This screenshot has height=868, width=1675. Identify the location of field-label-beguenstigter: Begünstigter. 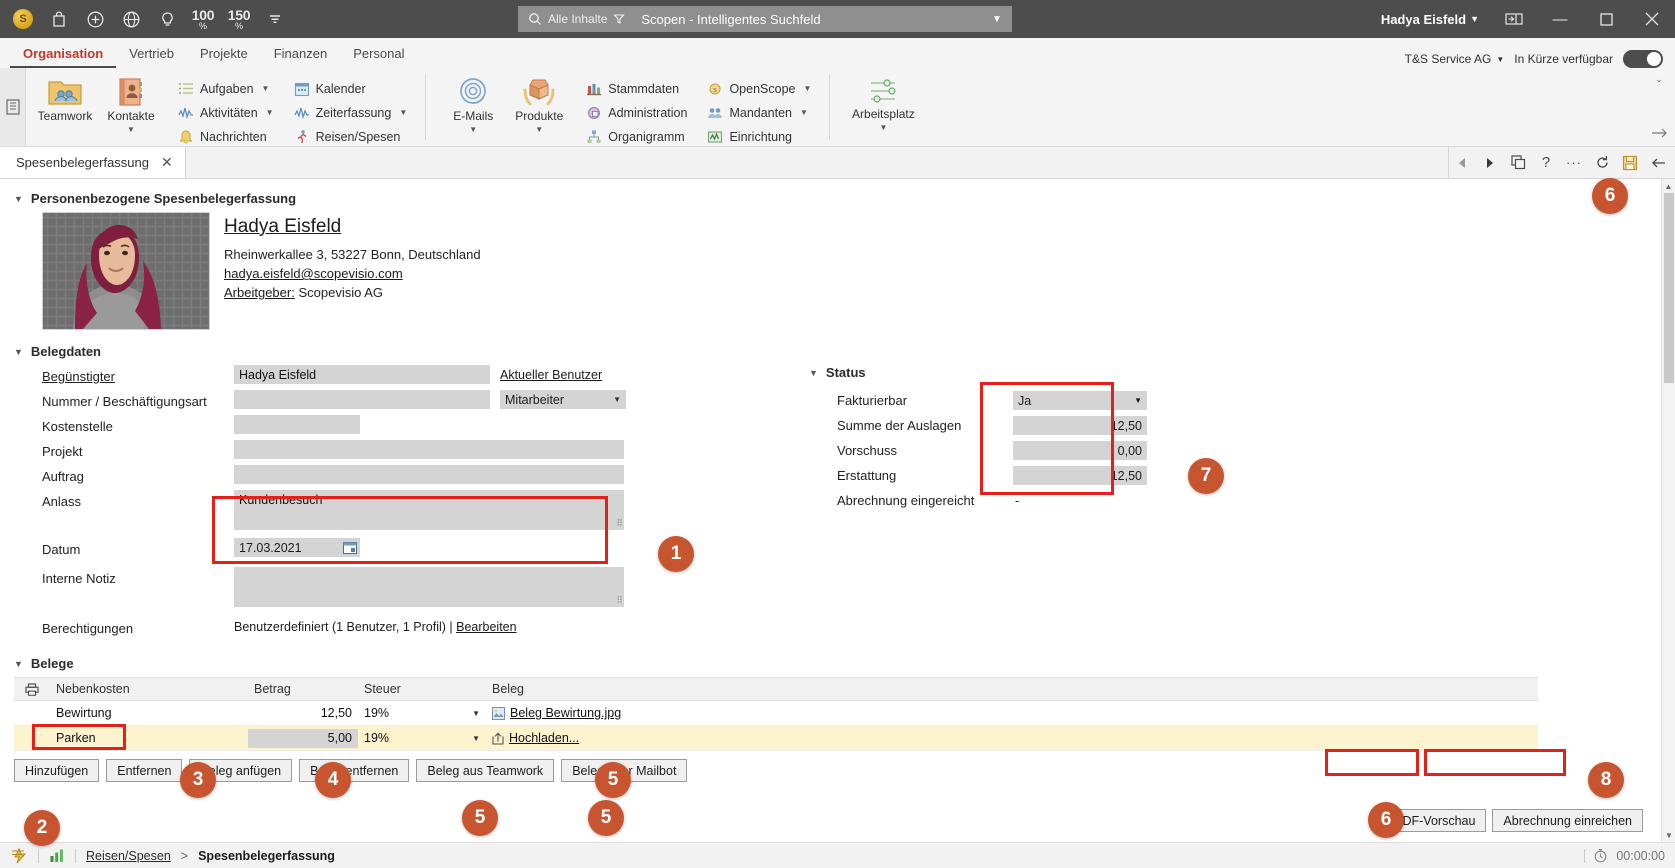
(138, 374).